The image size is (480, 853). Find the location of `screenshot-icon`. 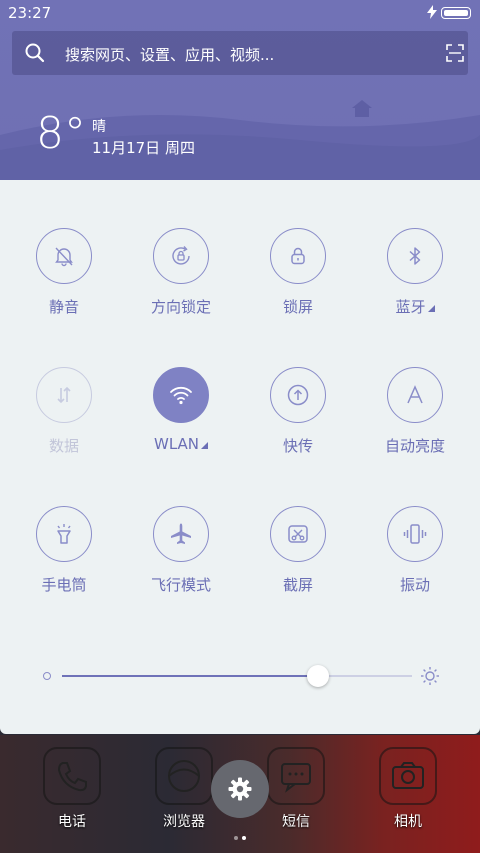

screenshot-icon is located at coordinates (298, 534).